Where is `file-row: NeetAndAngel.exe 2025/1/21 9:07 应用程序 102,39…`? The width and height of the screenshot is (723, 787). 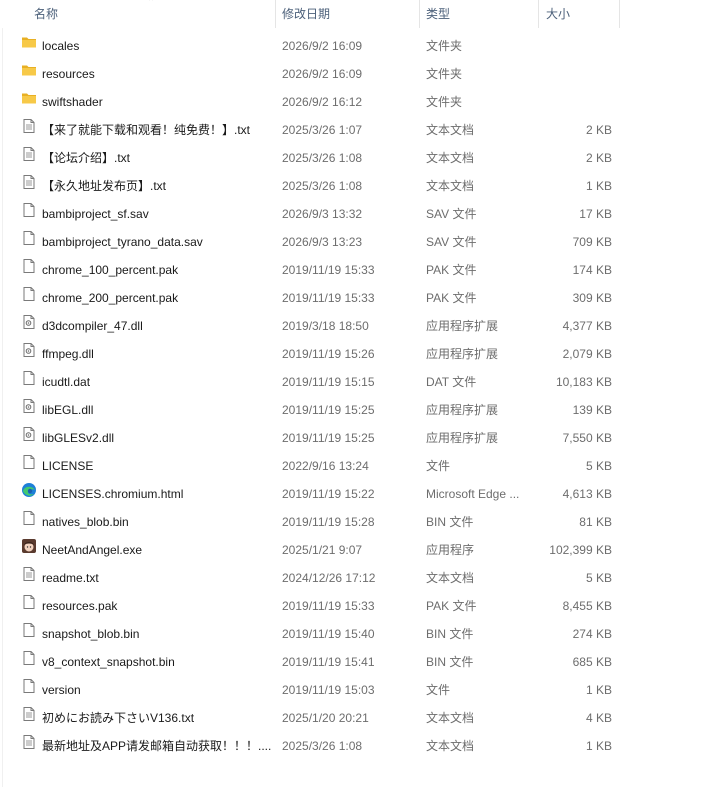 file-row: NeetAndAngel.exe 2025/1/21 9:07 应用程序 102,39… is located at coordinates (361, 550).